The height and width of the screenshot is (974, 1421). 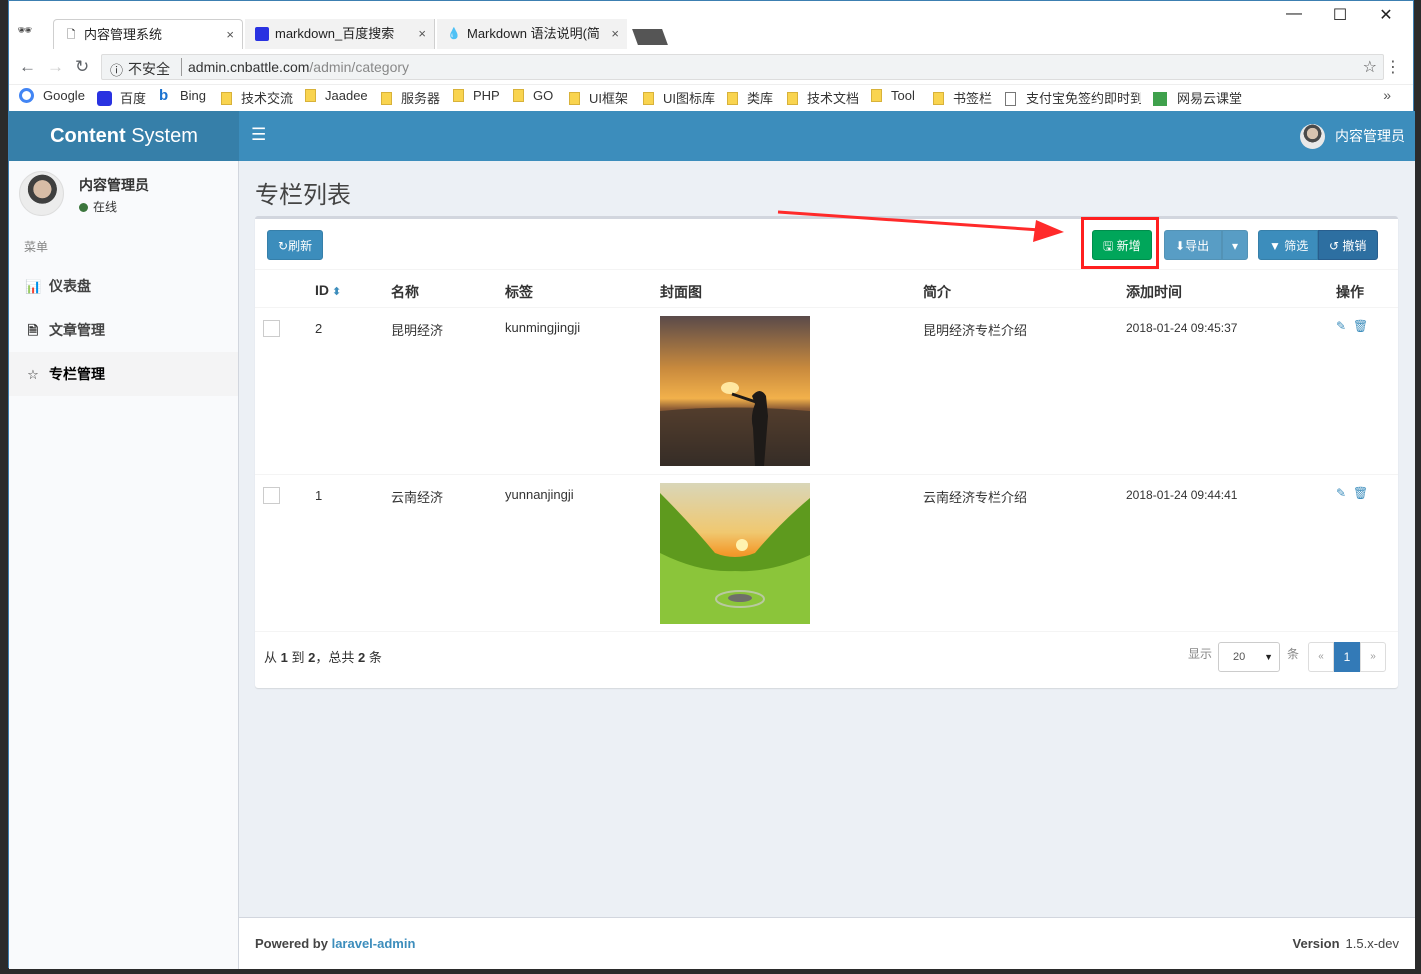 What do you see at coordinates (336, 95) in the screenshot?
I see `bookmark-folder: Jaadee` at bounding box center [336, 95].